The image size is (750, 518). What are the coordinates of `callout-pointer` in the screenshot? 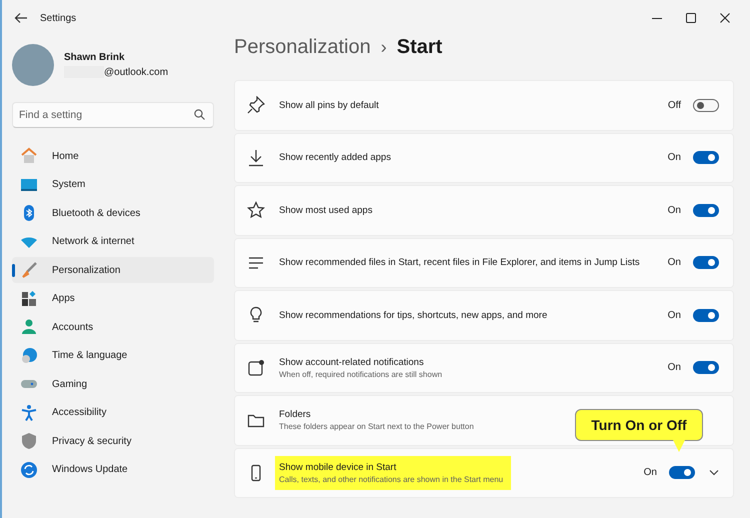 It's located at (679, 445).